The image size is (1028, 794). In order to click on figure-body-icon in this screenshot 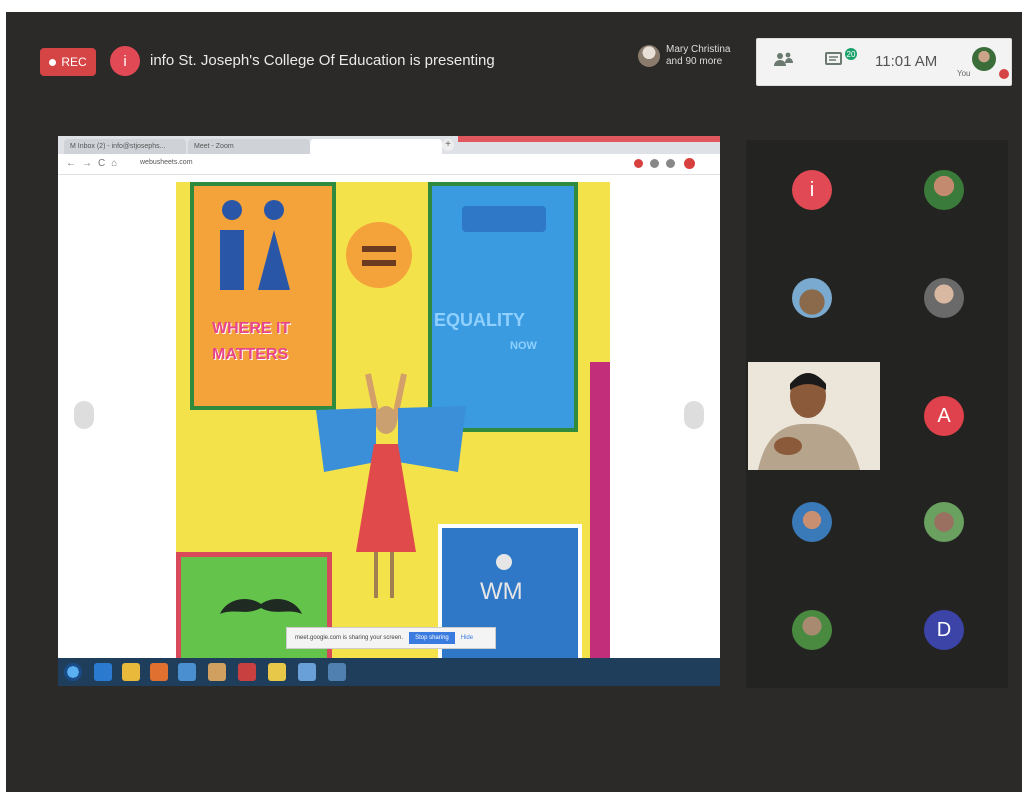, I will do `click(232, 260)`.